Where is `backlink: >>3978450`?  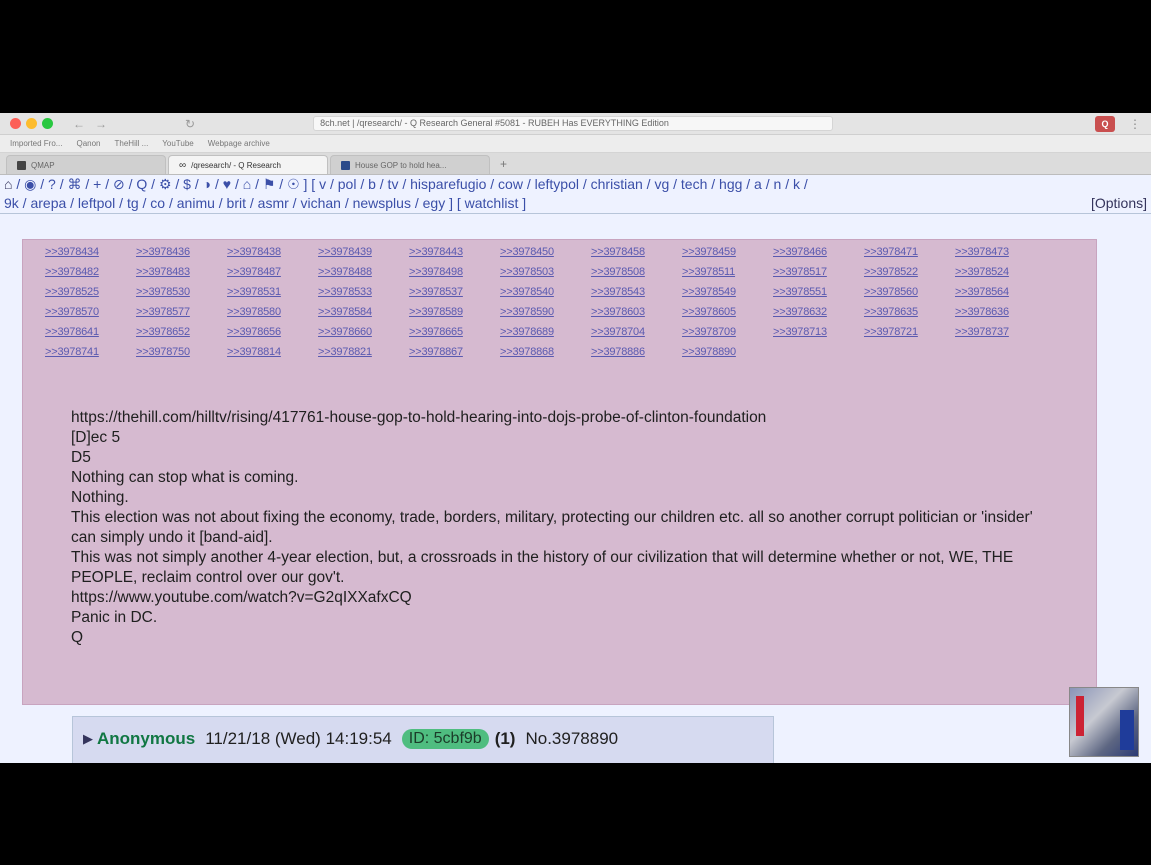 backlink: >>3978450 is located at coordinates (545, 252).